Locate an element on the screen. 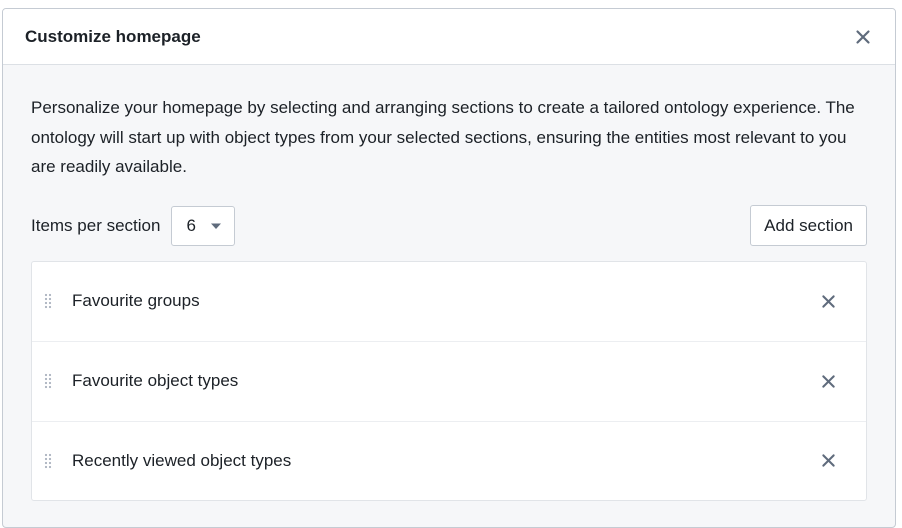 This screenshot has height=528, width=902. items-per-section-select: 6 is located at coordinates (203, 225).